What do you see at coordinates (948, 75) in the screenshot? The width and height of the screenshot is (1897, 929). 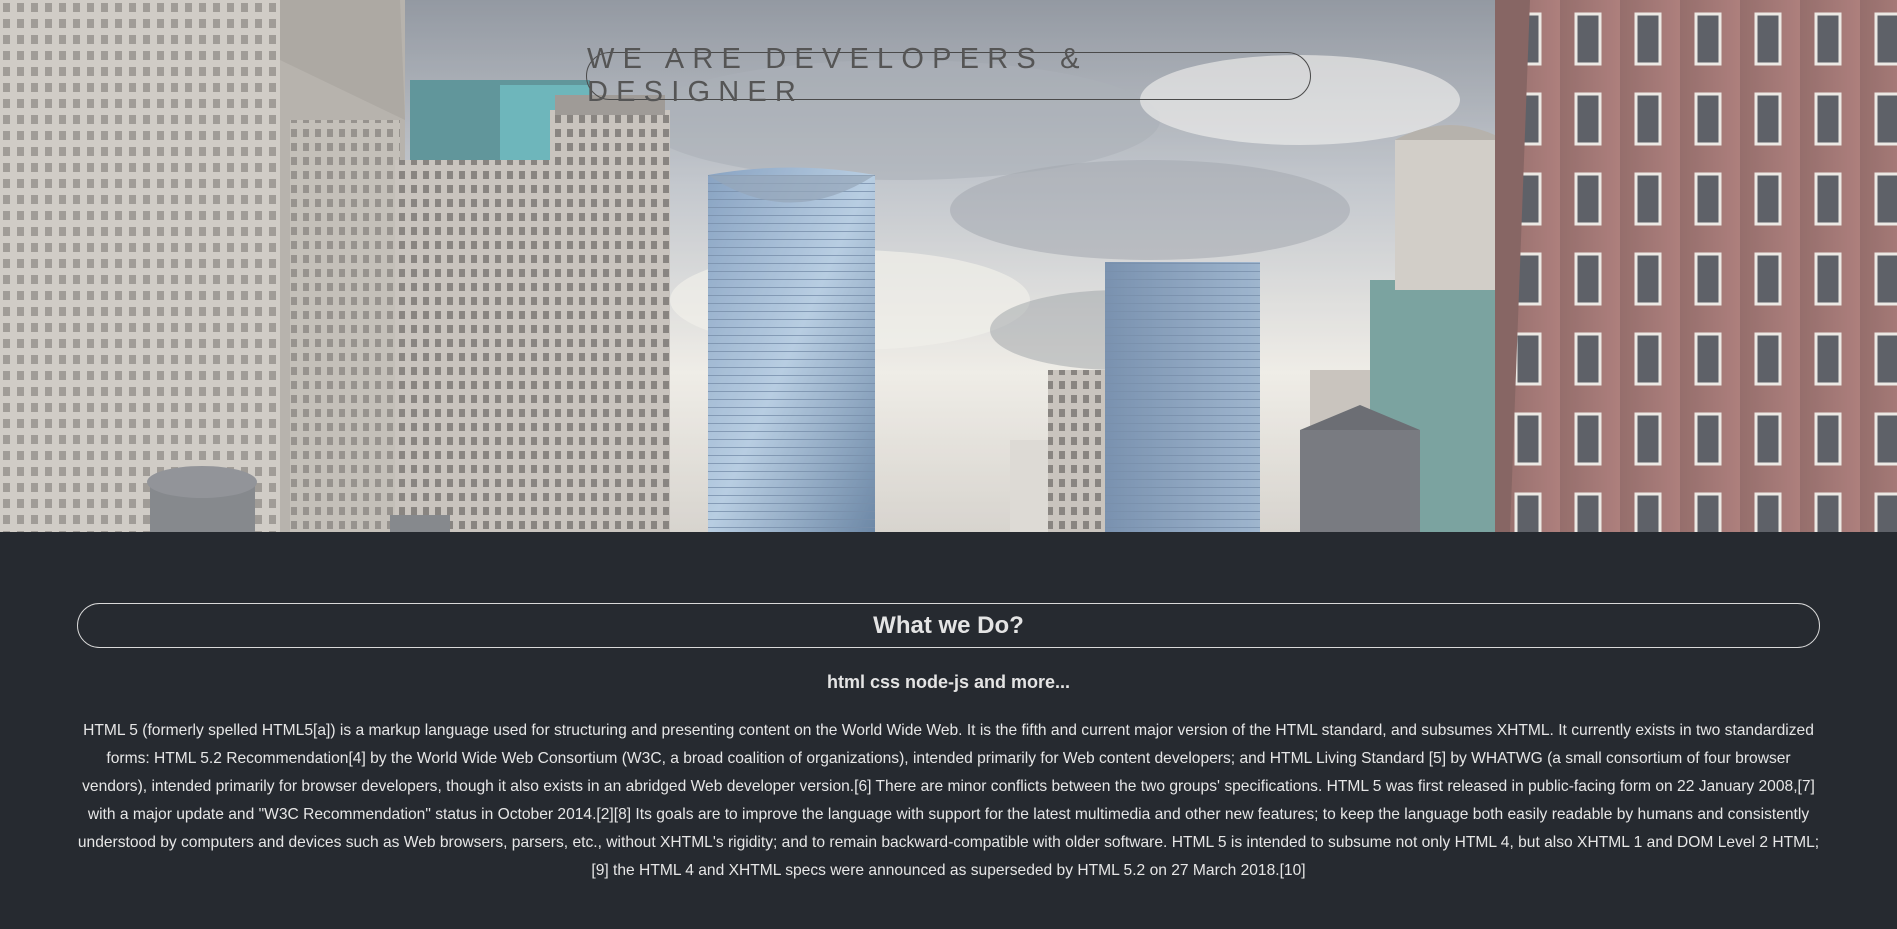 I see `hero-title: WE ARE DEVELOPERS & DESIGNER` at bounding box center [948, 75].